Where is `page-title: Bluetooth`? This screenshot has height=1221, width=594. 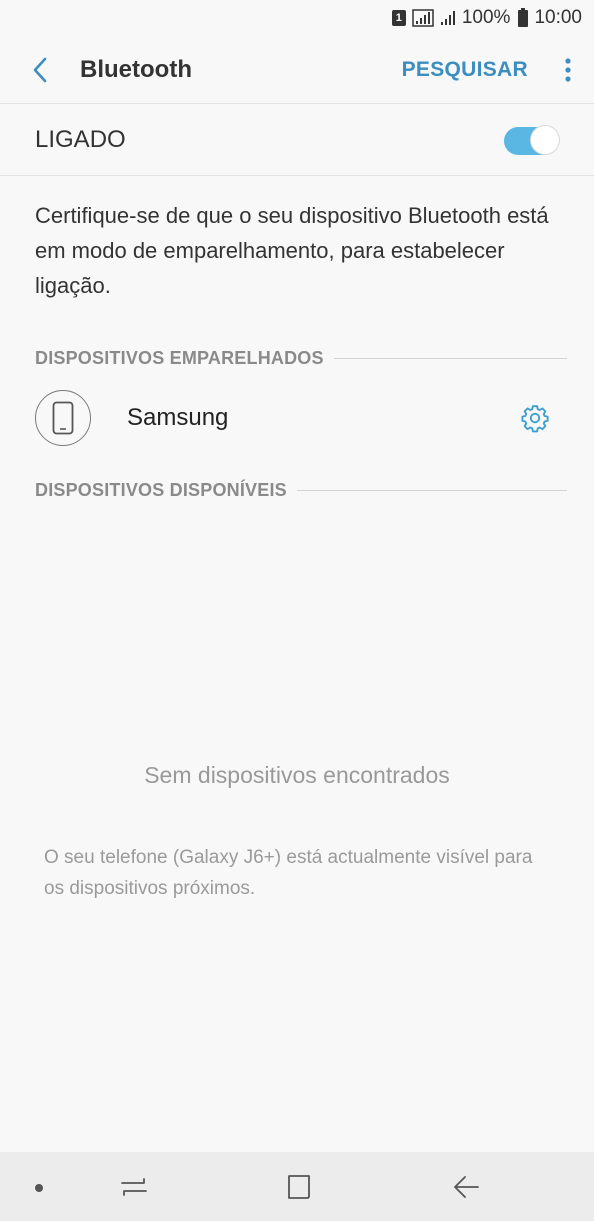 page-title: Bluetooth is located at coordinates (136, 69).